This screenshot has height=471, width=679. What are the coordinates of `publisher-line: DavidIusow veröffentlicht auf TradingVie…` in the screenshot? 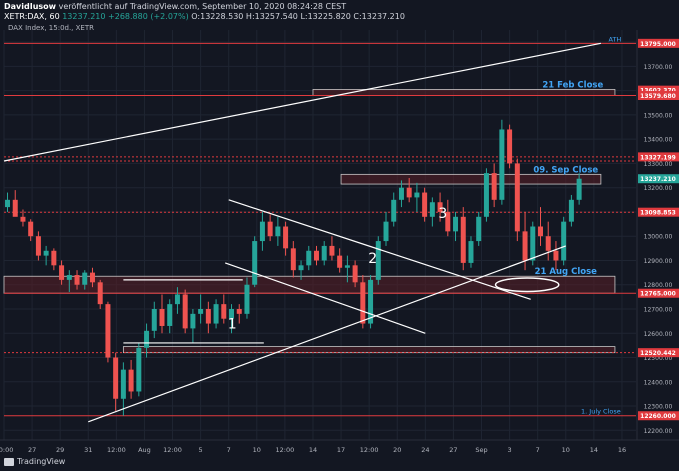 It's located at (175, 7).